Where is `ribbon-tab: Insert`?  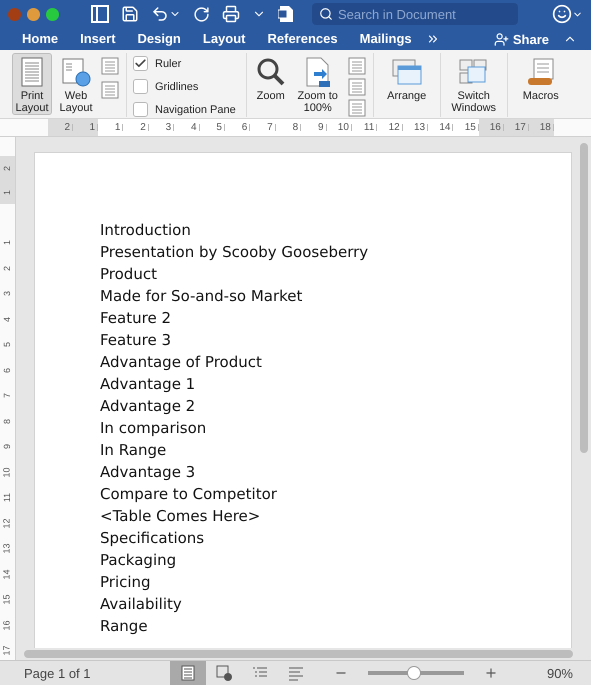
ribbon-tab: Insert is located at coordinates (98, 39).